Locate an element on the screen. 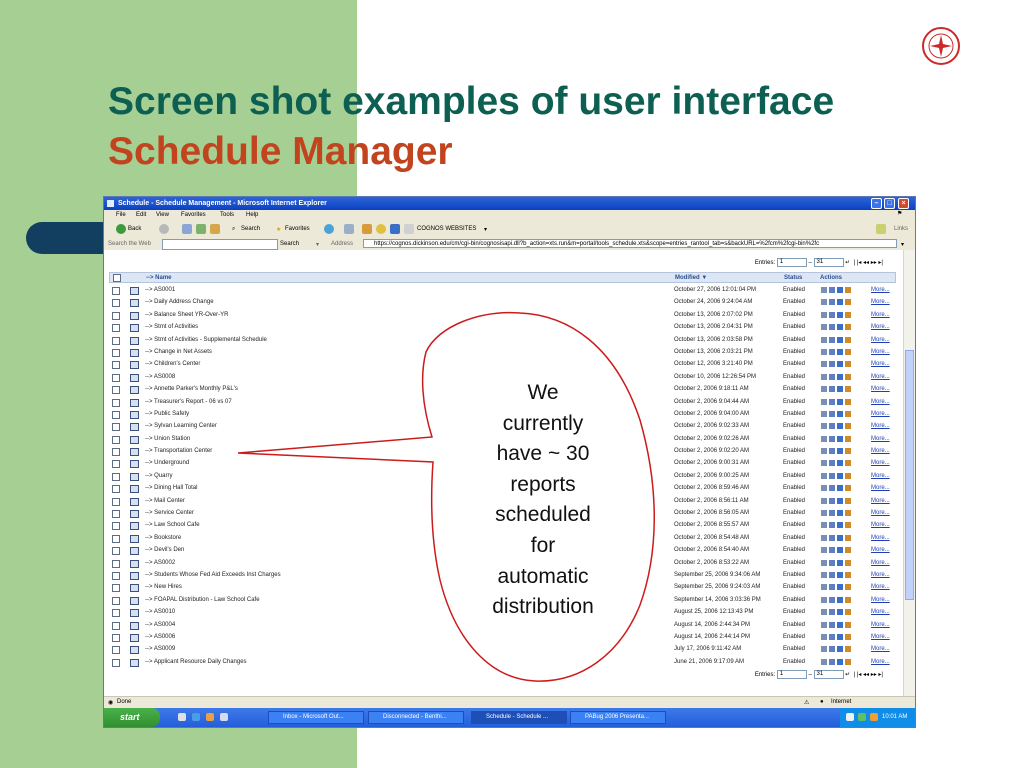 This screenshot has height=768, width=1024. callout-line: automatic is located at coordinates (543, 576).